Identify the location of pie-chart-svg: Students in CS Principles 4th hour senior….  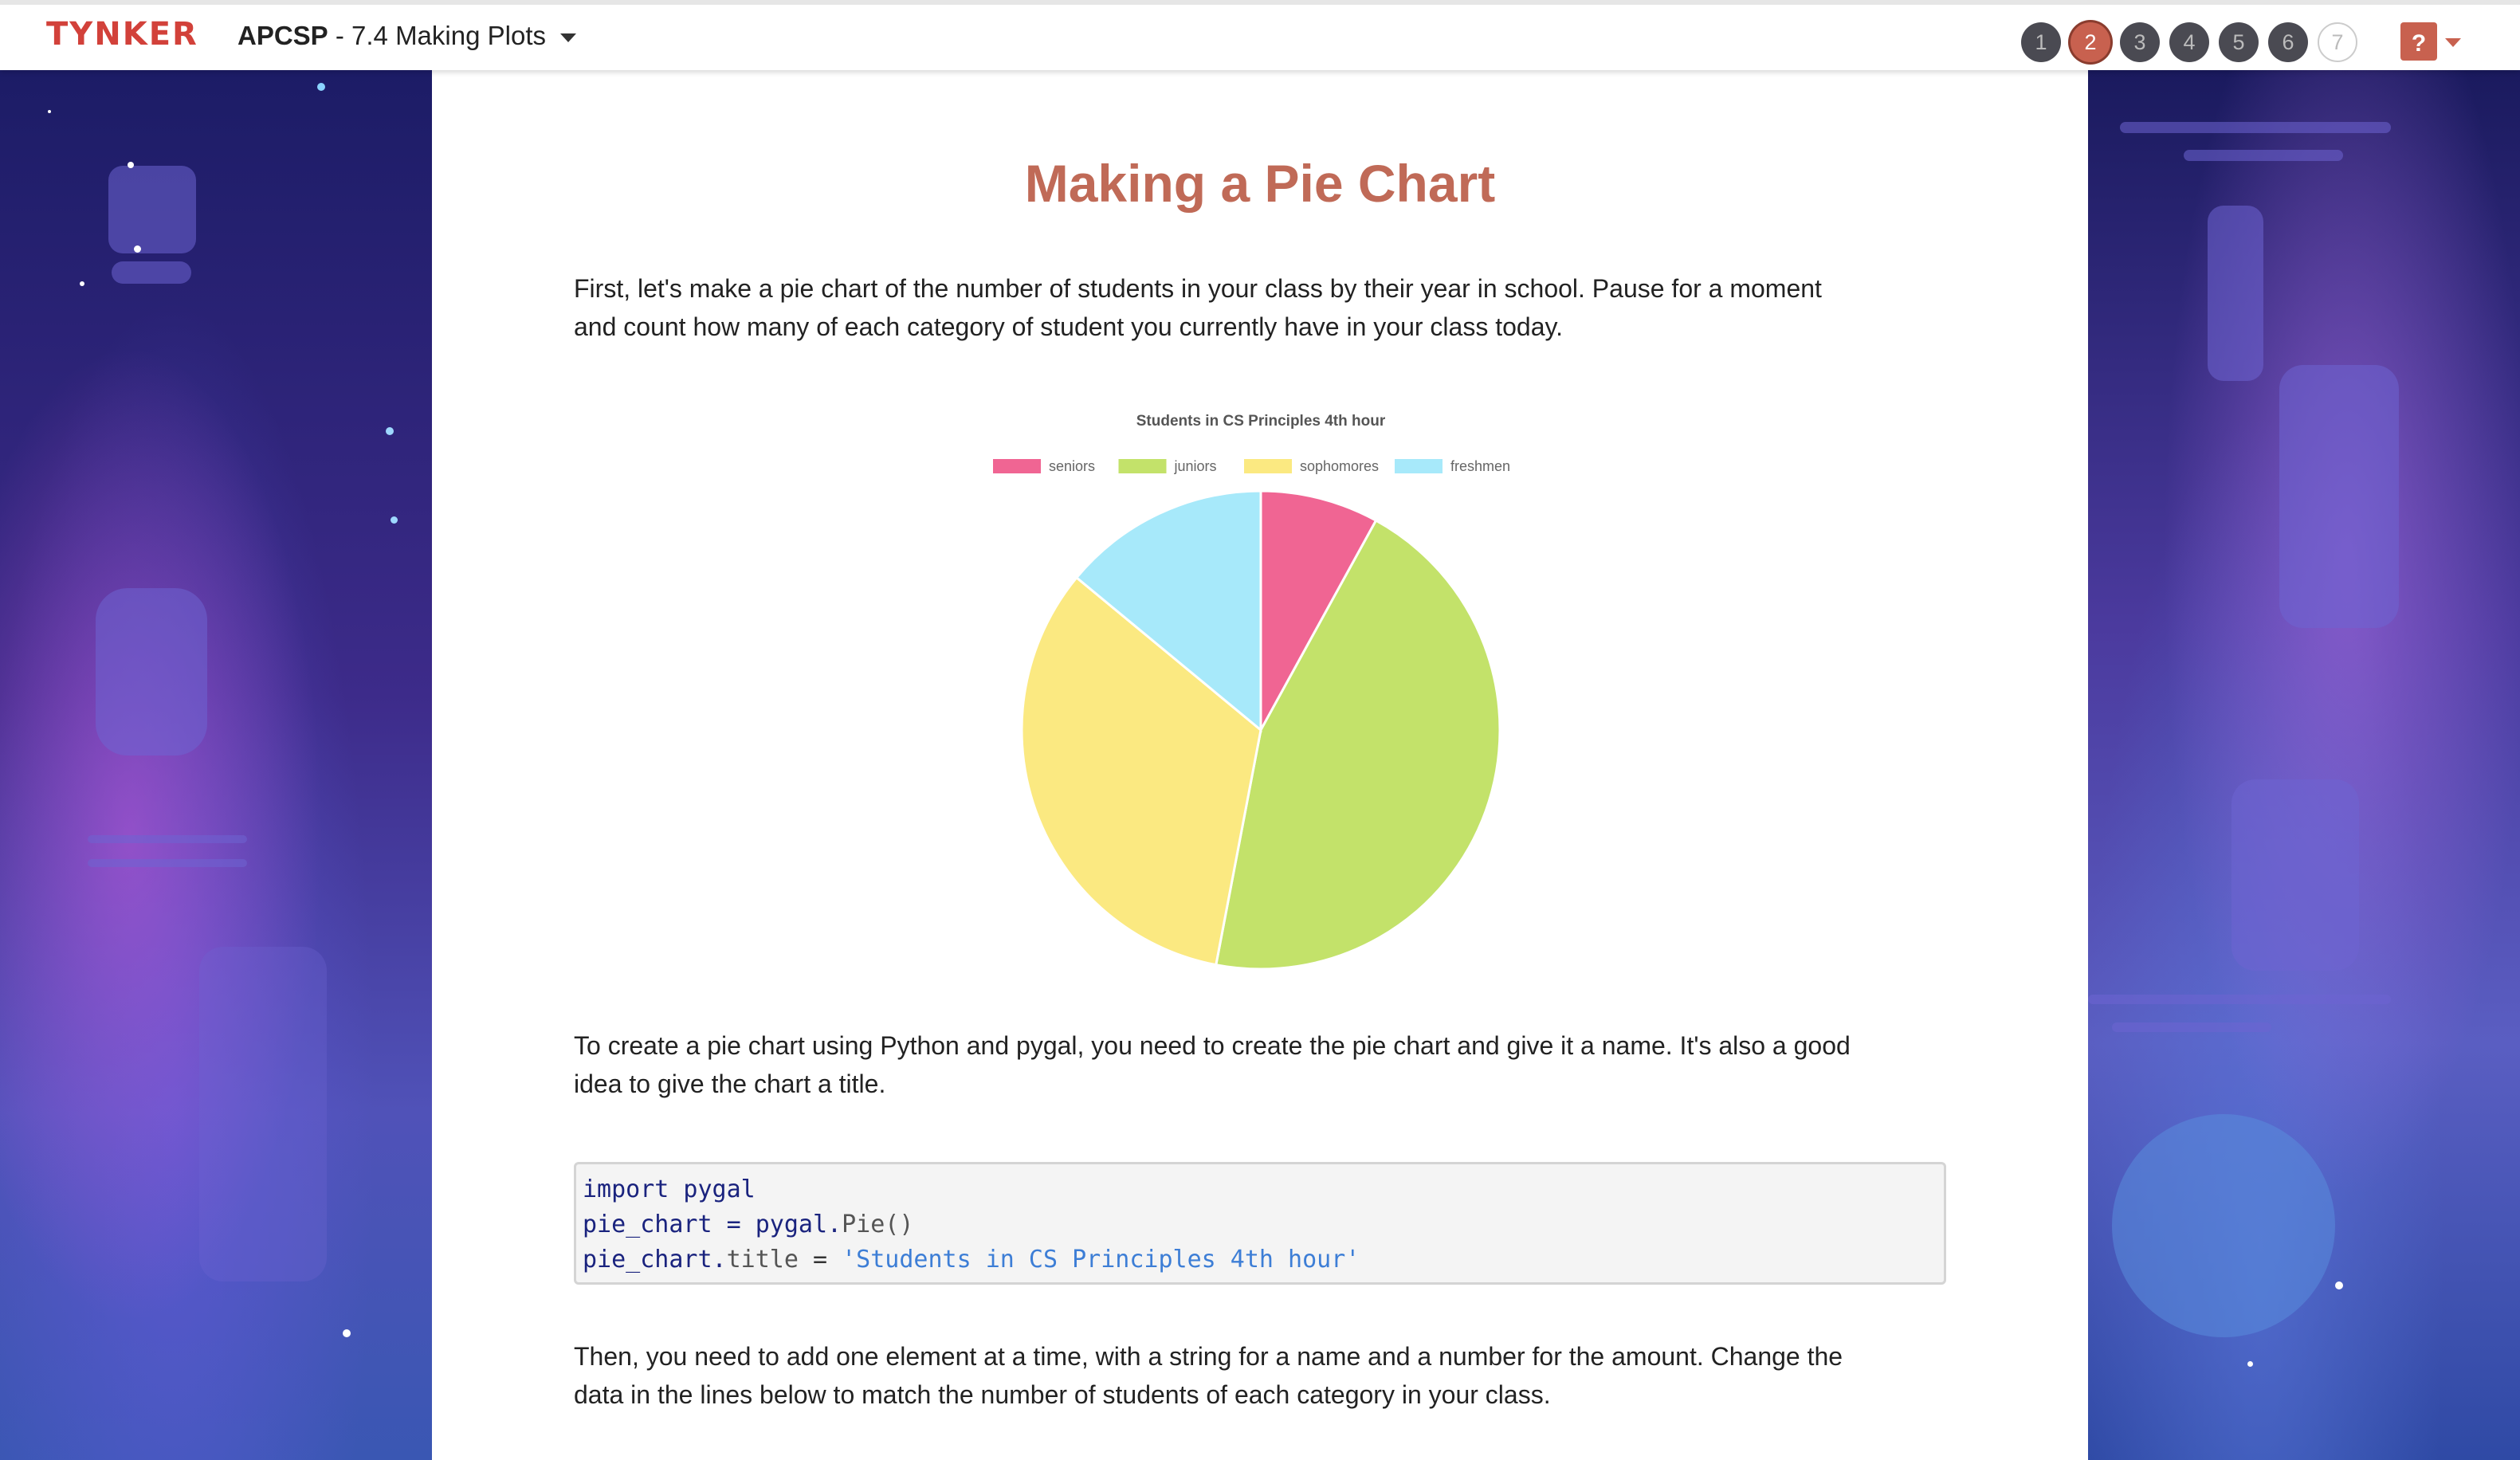
(1251, 692).